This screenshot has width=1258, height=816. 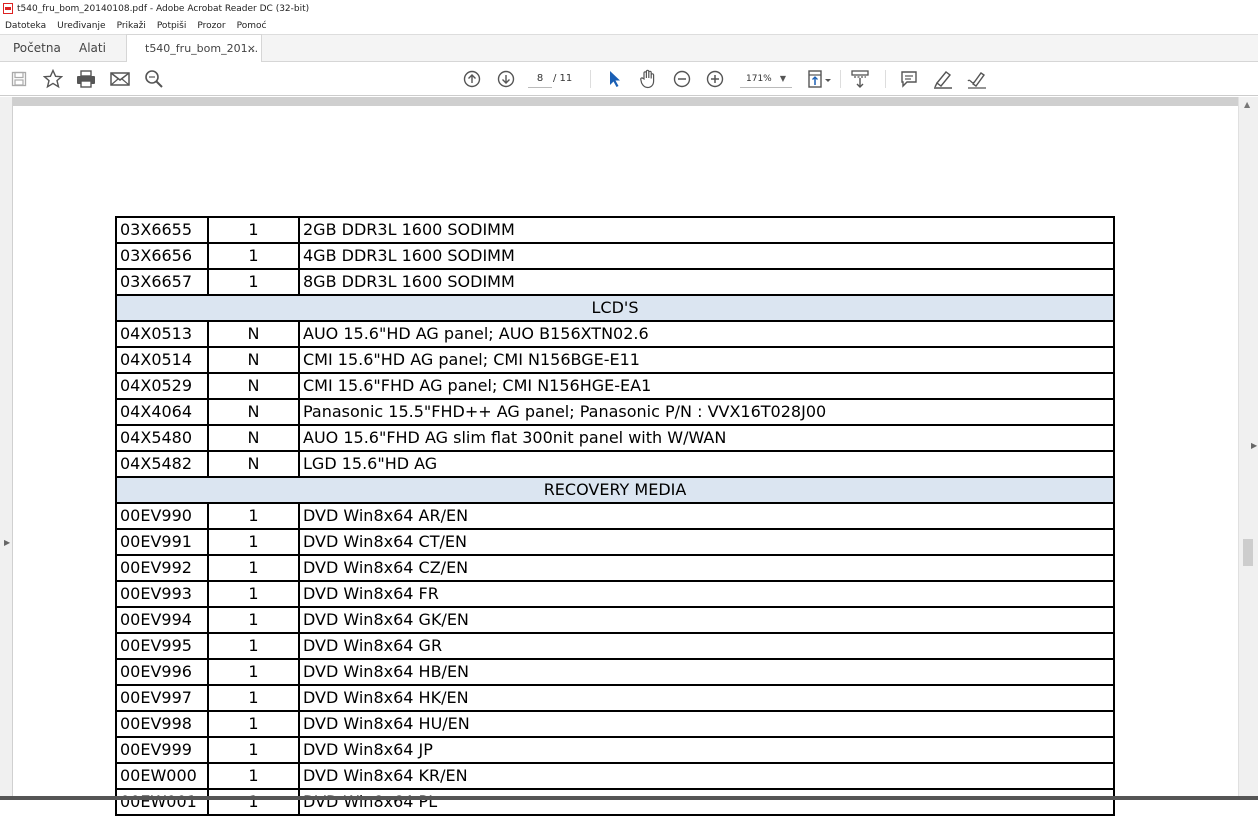 I want to click on search-zoom-icon, so click(x=154, y=79).